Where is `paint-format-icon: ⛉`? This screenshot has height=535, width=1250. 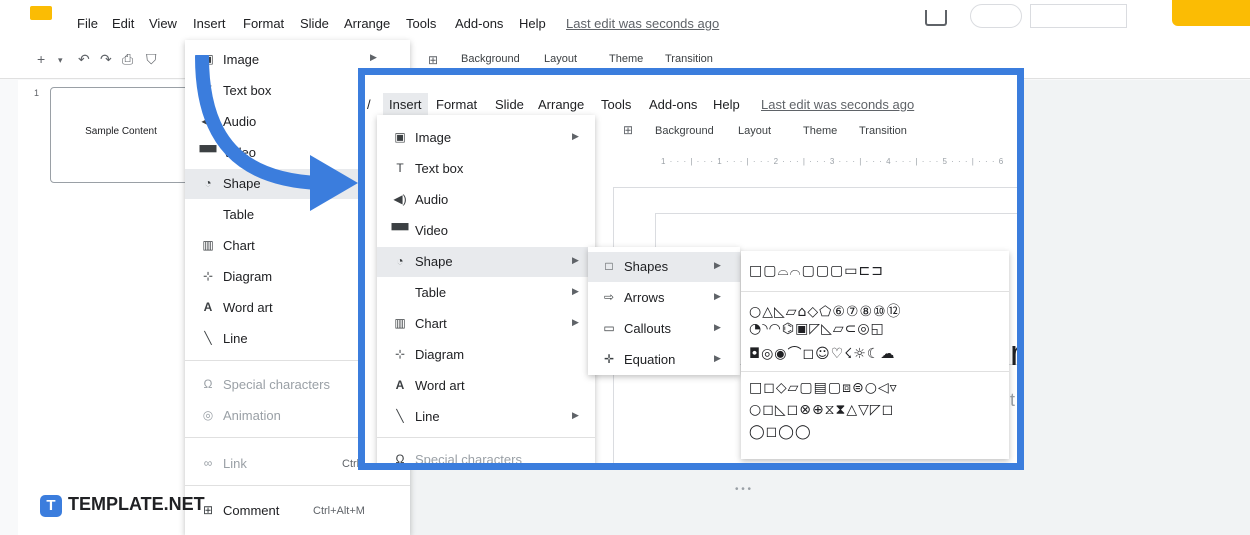 paint-format-icon: ⛉ is located at coordinates (151, 59).